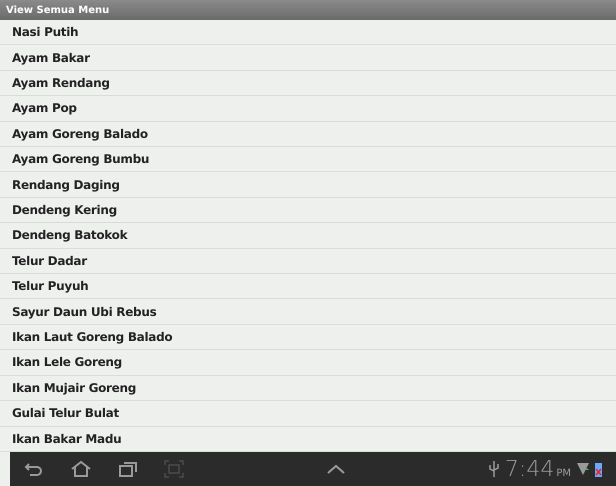  Describe the element at coordinates (493, 469) in the screenshot. I see `usb-icon` at that location.